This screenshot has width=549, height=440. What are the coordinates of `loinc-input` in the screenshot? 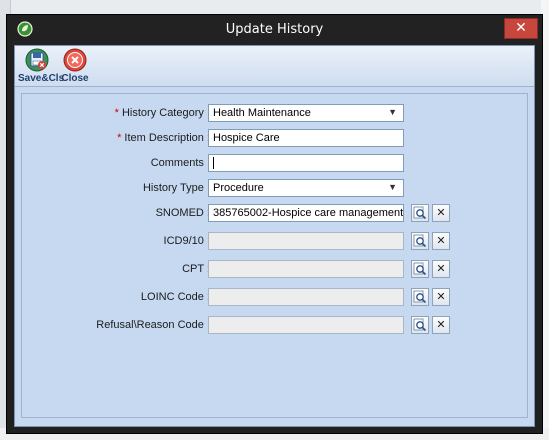 It's located at (306, 297).